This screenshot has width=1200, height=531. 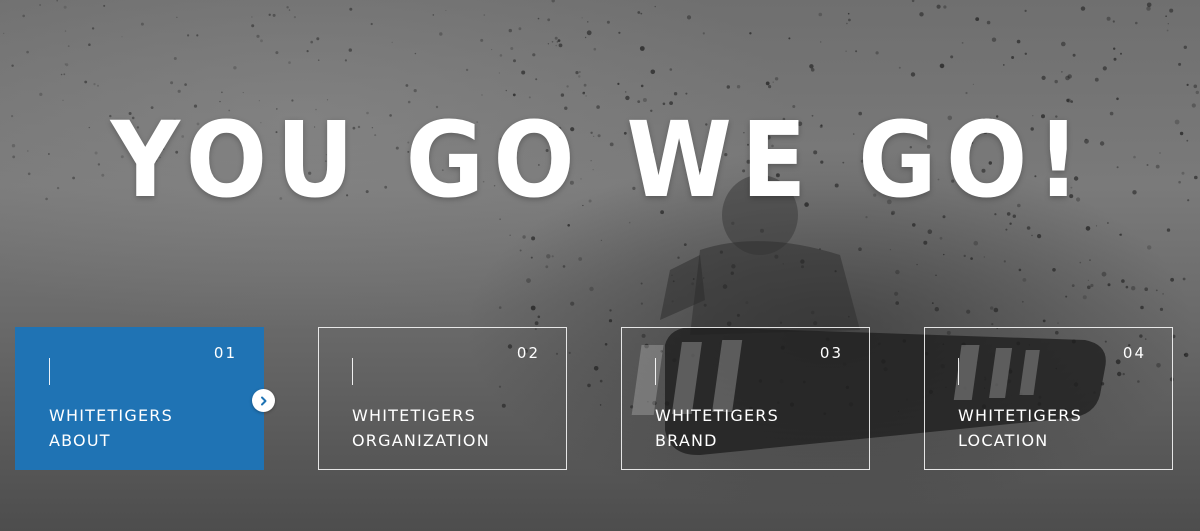 I want to click on card-about: 01 WHITETIGERS ABOUT, so click(x=139, y=398).